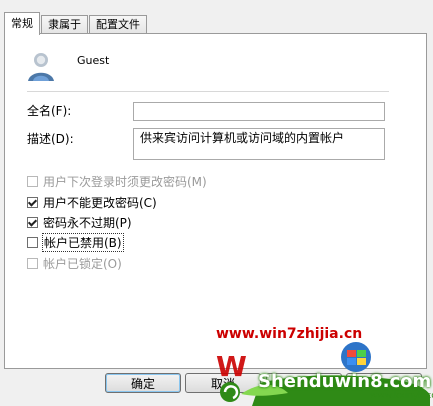  I want to click on watermark-brand: Shenduwin8.com, so click(345, 381).